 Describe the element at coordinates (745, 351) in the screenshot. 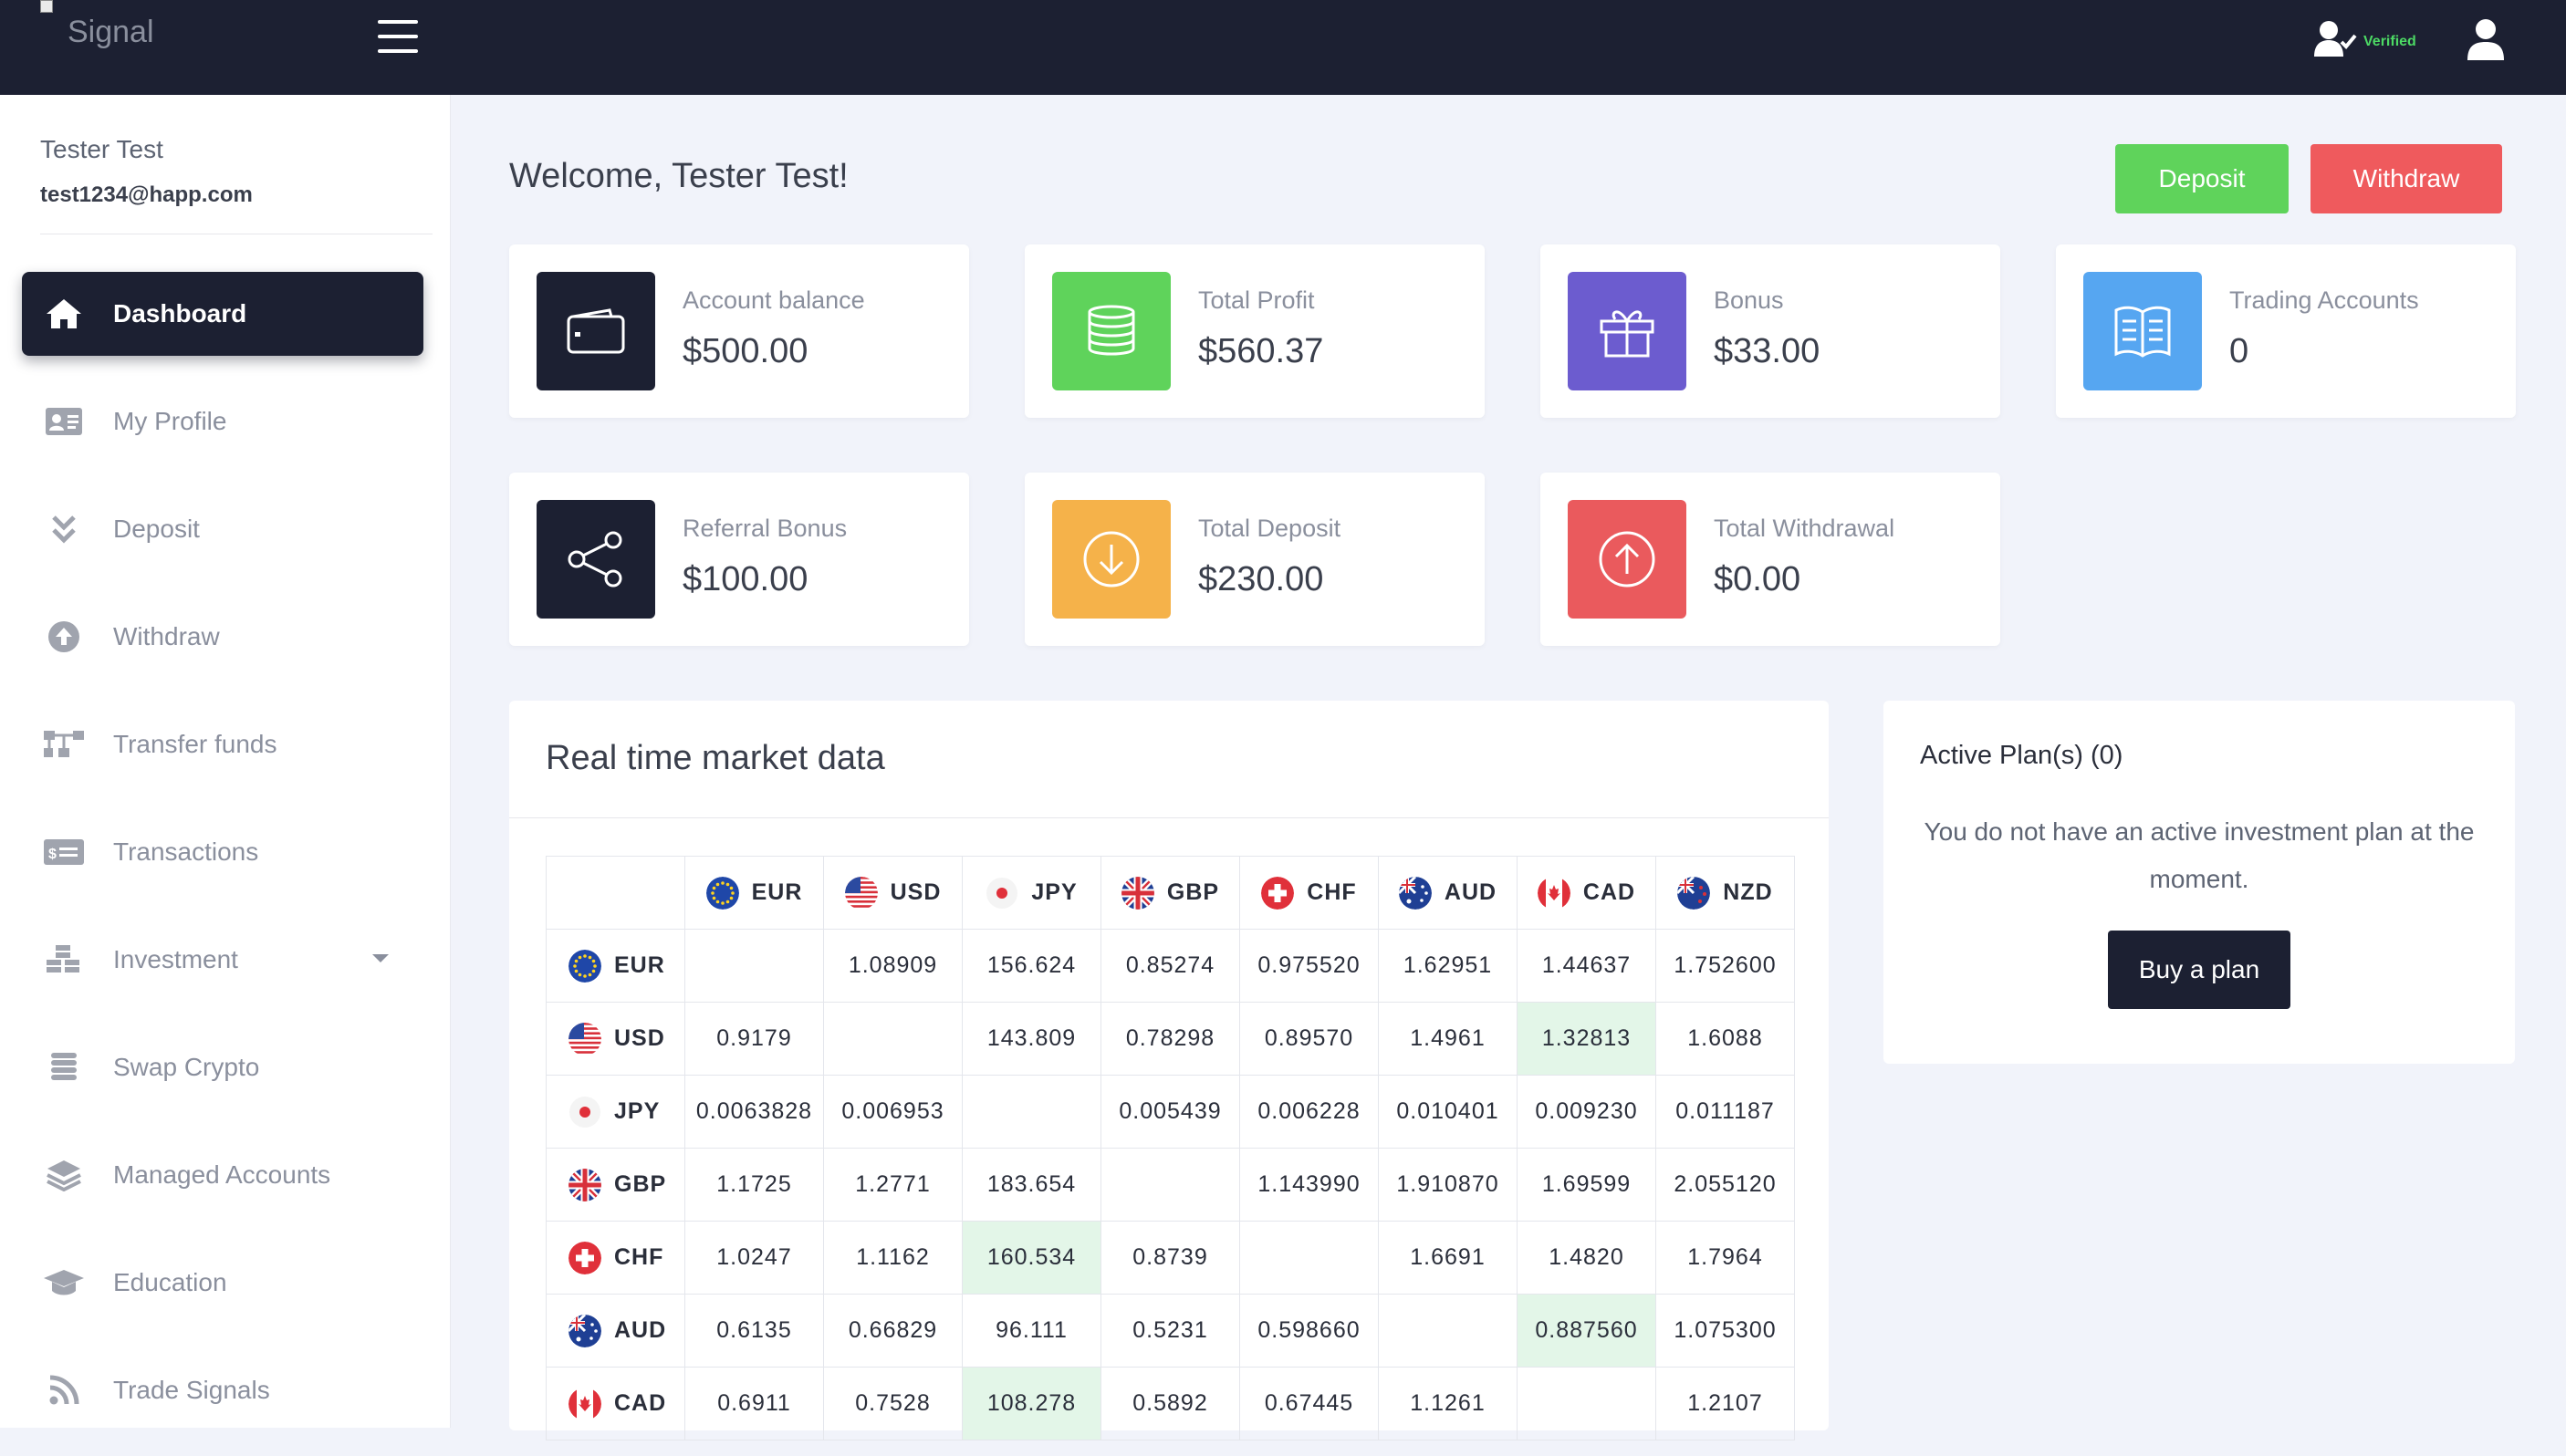

I see `card-value: $500.00` at that location.